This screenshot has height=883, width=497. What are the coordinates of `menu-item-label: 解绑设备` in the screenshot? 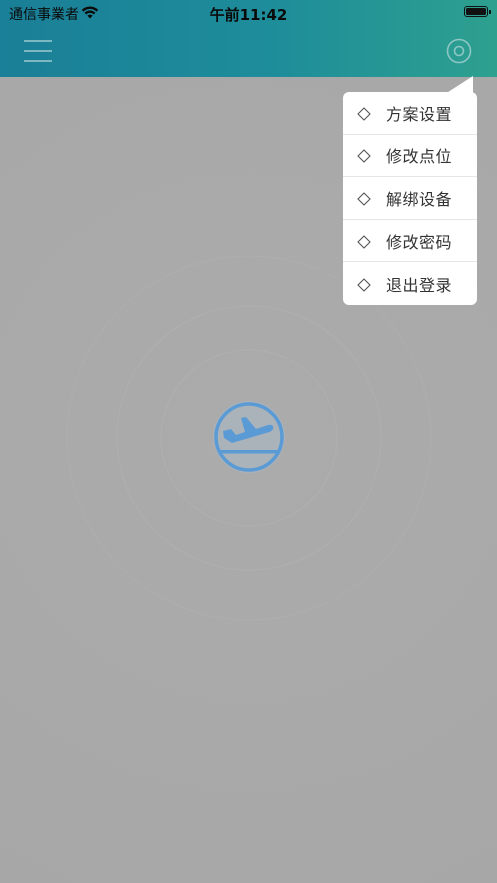 It's located at (419, 199).